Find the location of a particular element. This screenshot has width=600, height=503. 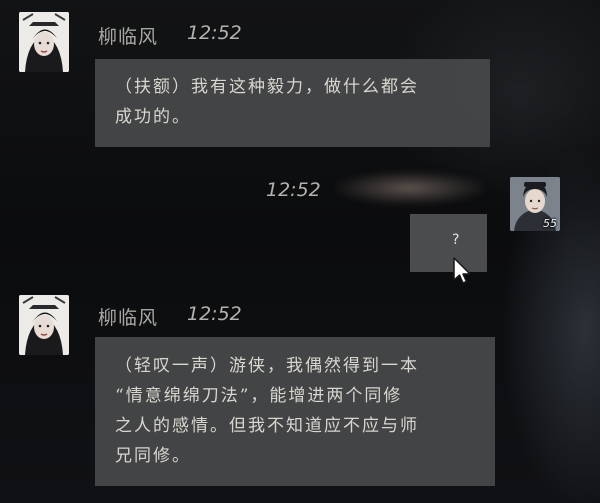

player-avatar: 55 is located at coordinates (535, 204).